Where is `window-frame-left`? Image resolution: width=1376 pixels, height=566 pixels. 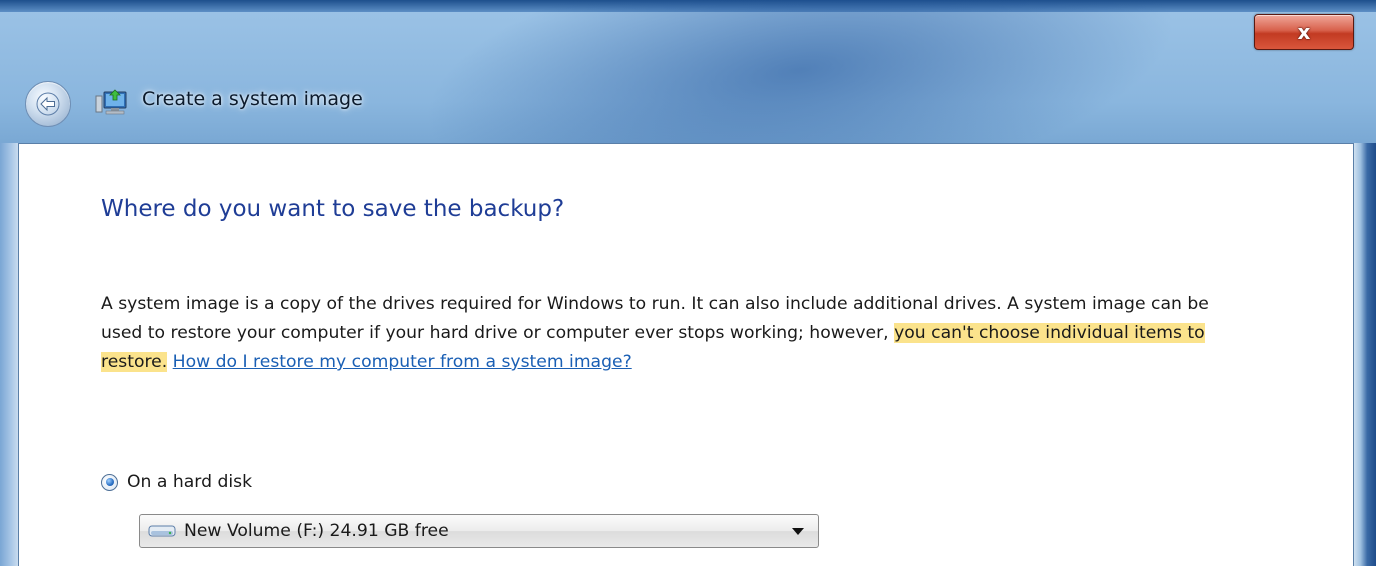 window-frame-left is located at coordinates (9, 354).